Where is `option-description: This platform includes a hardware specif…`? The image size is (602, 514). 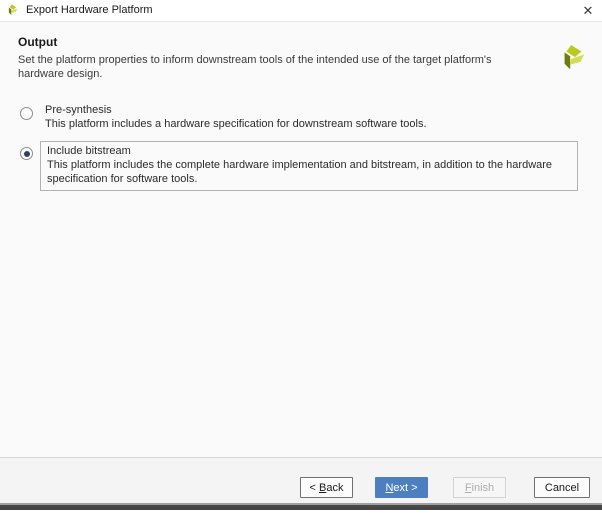
option-description: This platform includes a hardware specif… is located at coordinates (236, 124).